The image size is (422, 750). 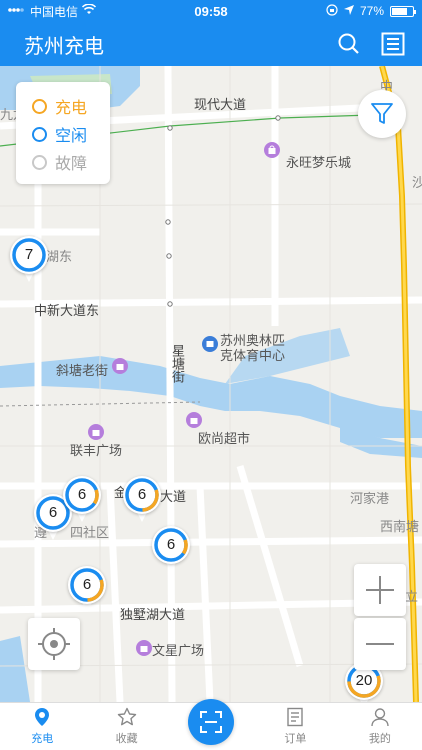 I want to click on list-icon, so click(x=393, y=44).